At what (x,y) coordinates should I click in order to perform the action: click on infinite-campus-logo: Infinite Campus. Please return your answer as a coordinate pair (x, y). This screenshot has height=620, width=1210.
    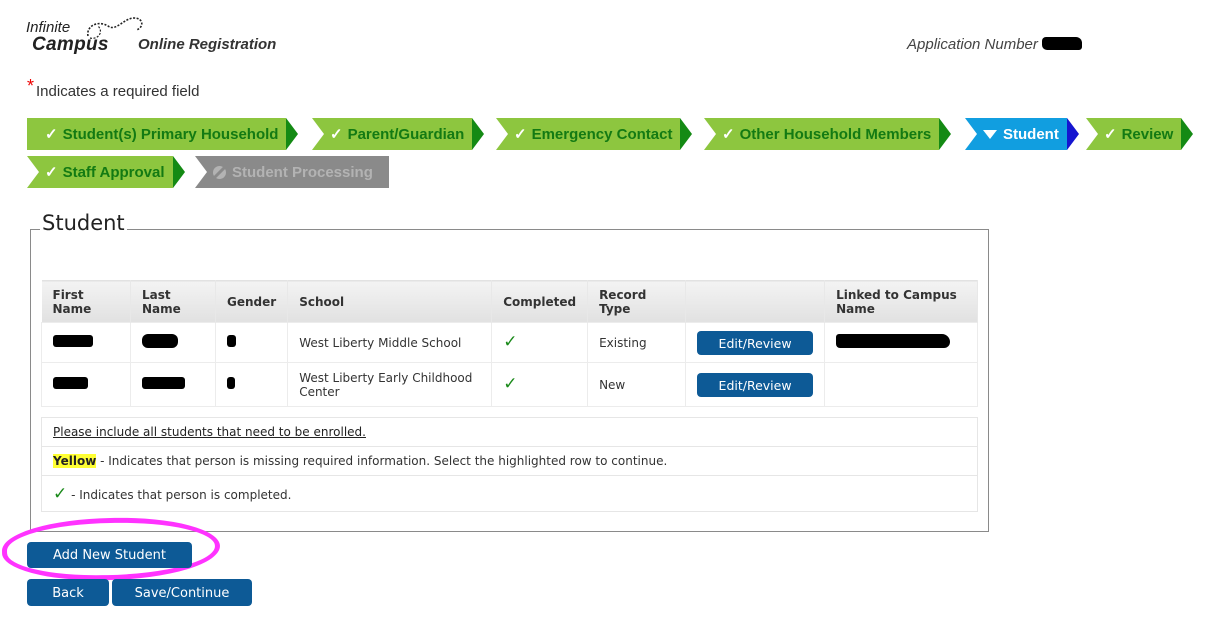
    Looking at the image, I should click on (86, 36).